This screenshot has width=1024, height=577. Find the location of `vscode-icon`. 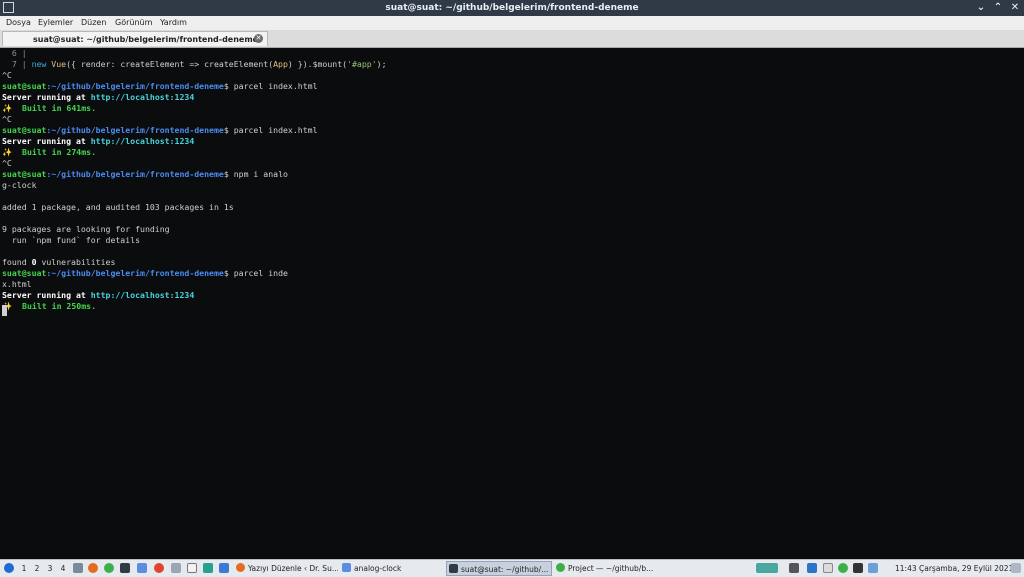

vscode-icon is located at coordinates (224, 568).